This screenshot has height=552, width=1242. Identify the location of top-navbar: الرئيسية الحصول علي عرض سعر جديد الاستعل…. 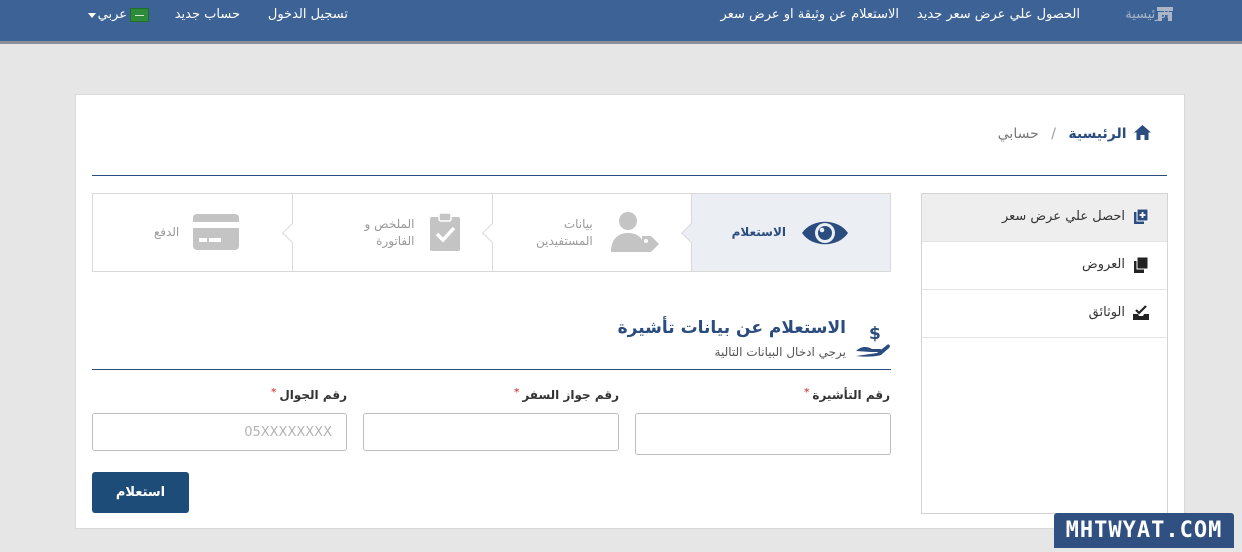
(621, 22).